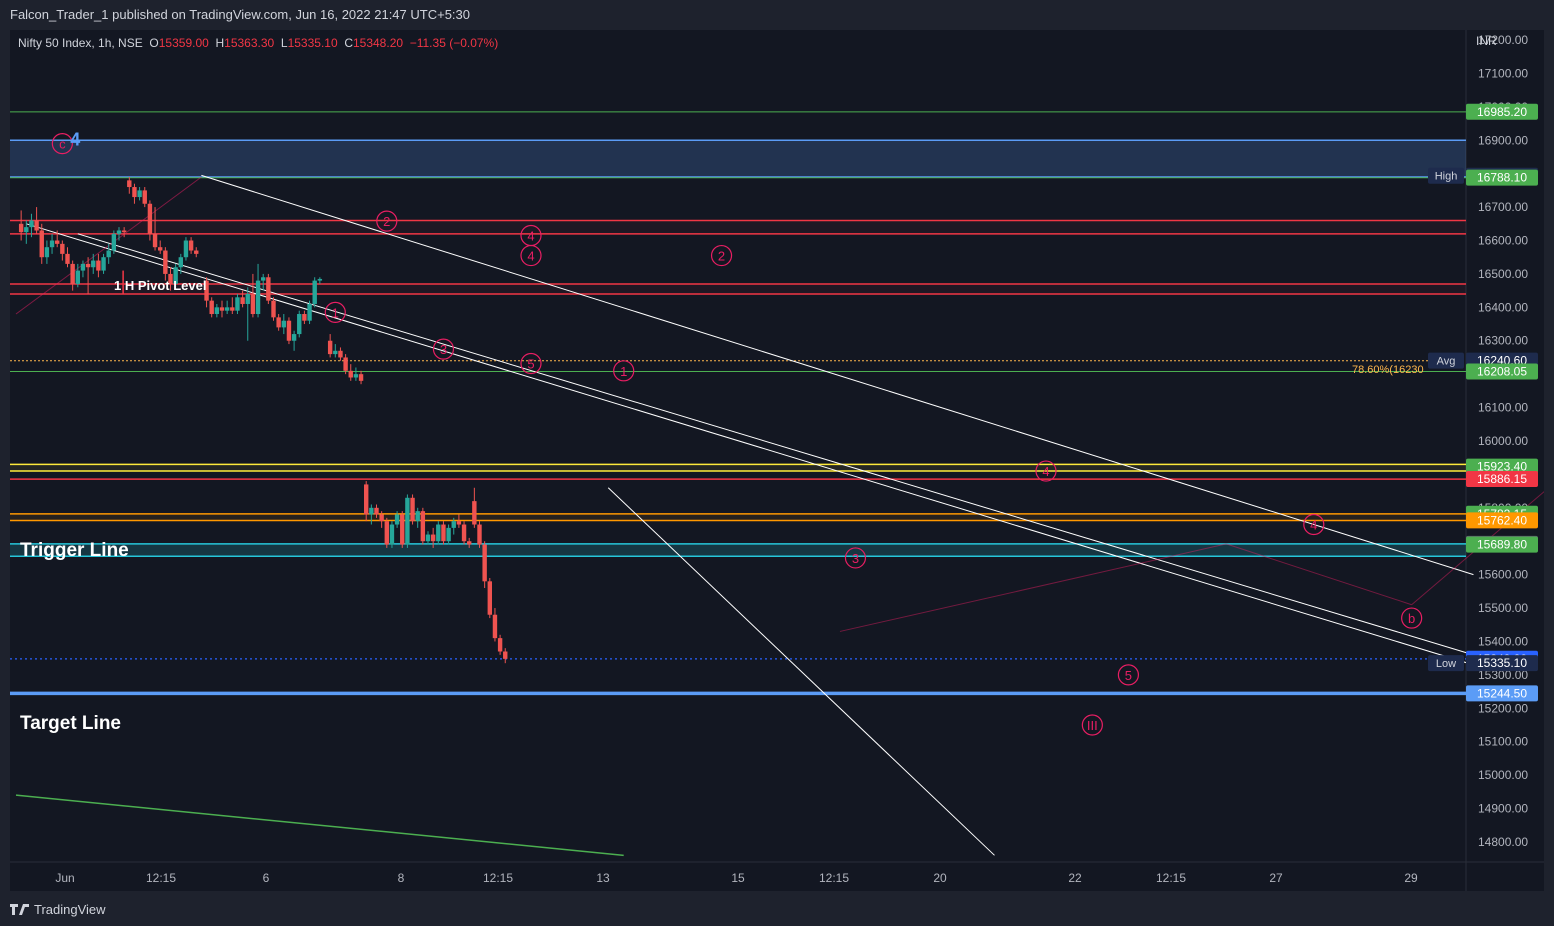 The height and width of the screenshot is (926, 1554). I want to click on price-badge-text: 15689.80, so click(1502, 545).